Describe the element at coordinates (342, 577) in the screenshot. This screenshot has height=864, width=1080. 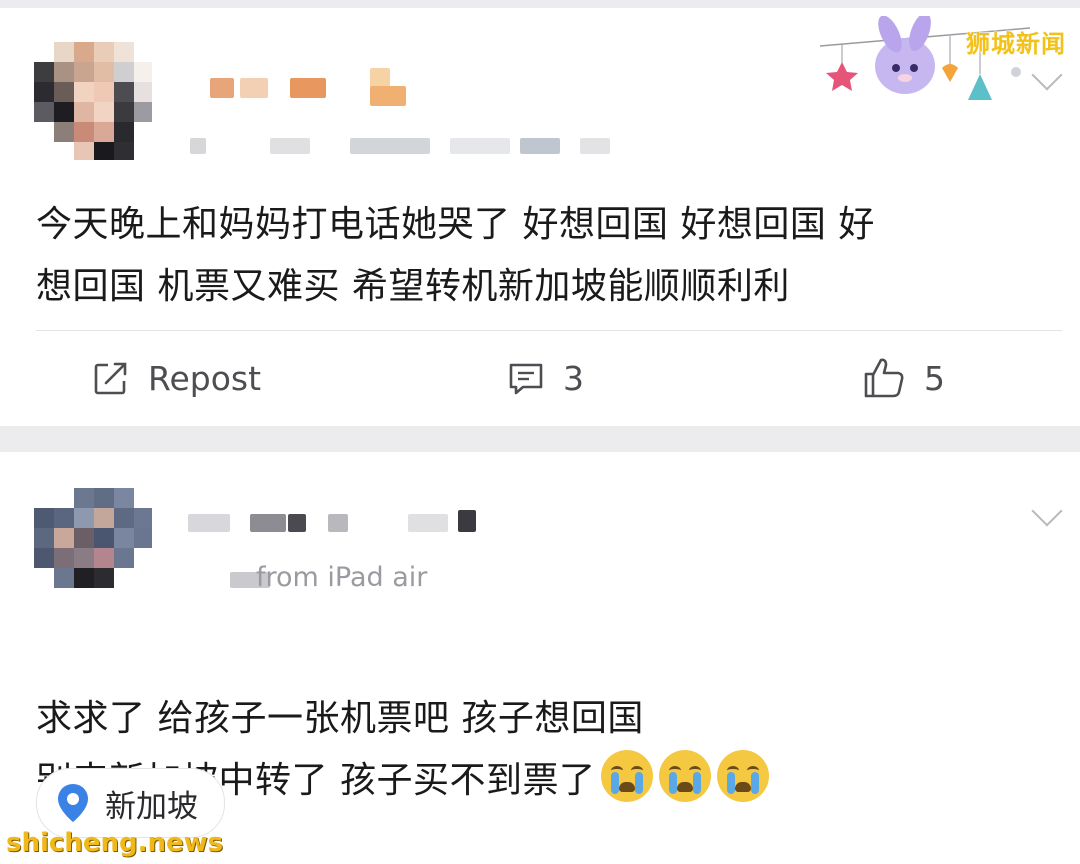
I see `post-source: from iPad air` at that location.